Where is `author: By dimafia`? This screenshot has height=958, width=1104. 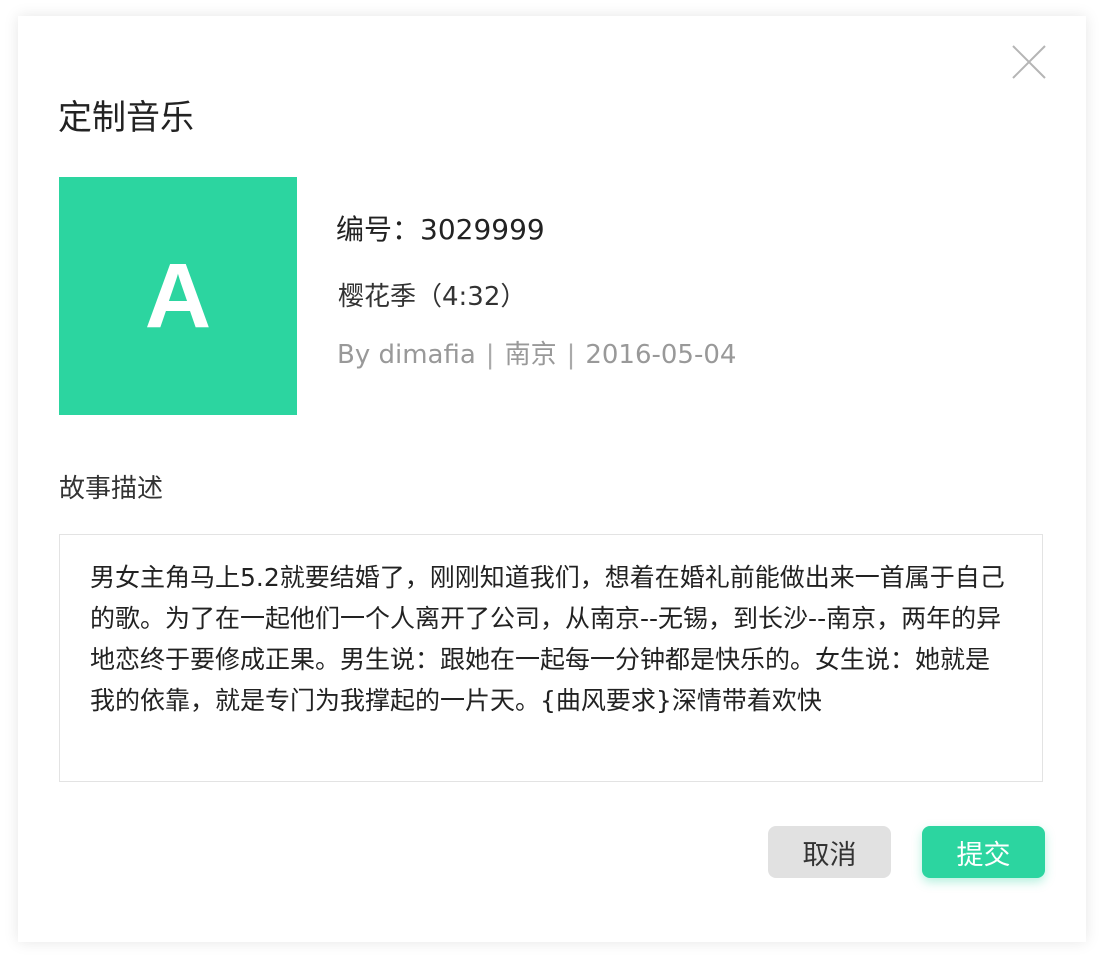 author: By dimafia is located at coordinates (406, 355).